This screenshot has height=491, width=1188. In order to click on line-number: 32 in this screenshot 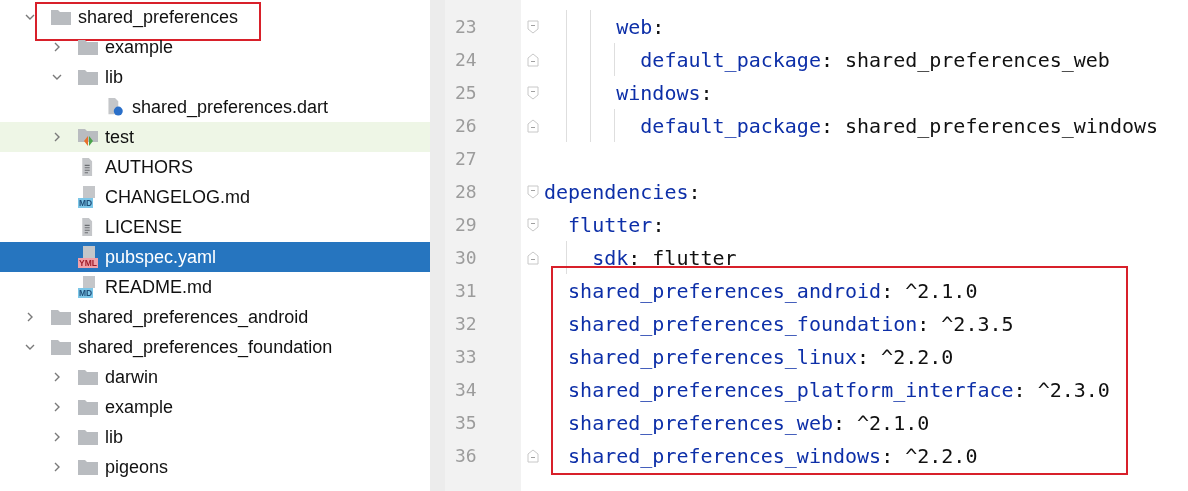, I will do `click(466, 323)`.